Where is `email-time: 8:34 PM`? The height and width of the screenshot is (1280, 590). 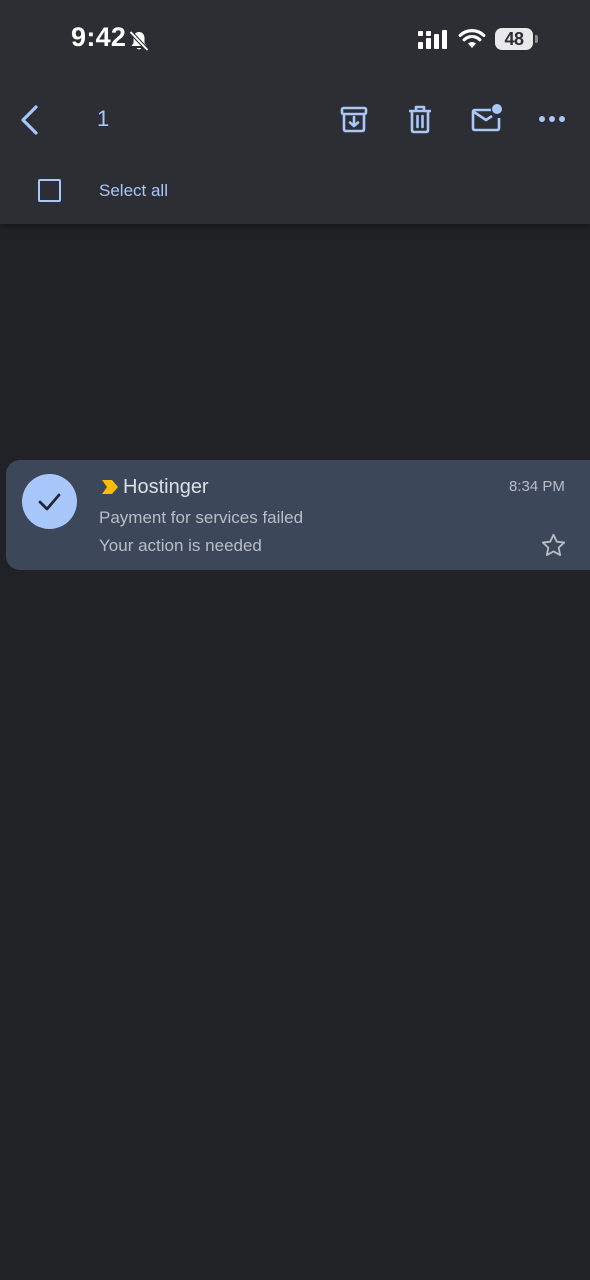 email-time: 8:34 PM is located at coordinates (537, 486).